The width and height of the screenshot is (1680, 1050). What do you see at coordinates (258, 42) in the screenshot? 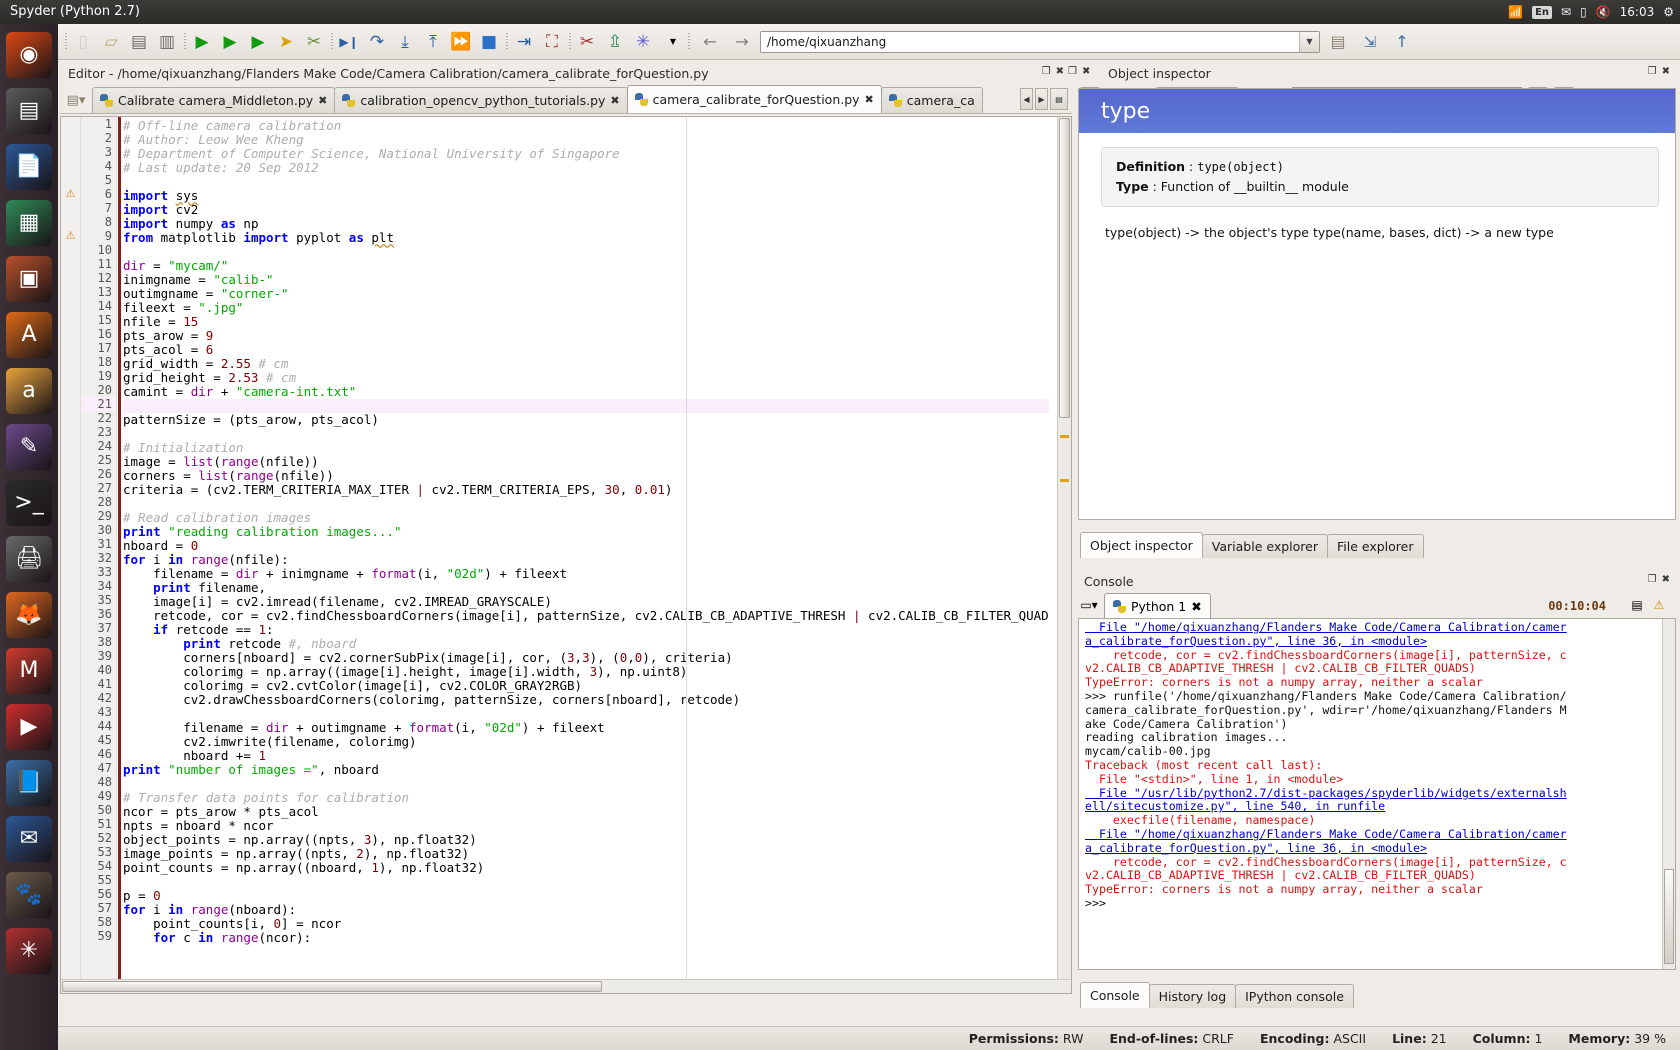
I see `run-cell-button: ▶` at bounding box center [258, 42].